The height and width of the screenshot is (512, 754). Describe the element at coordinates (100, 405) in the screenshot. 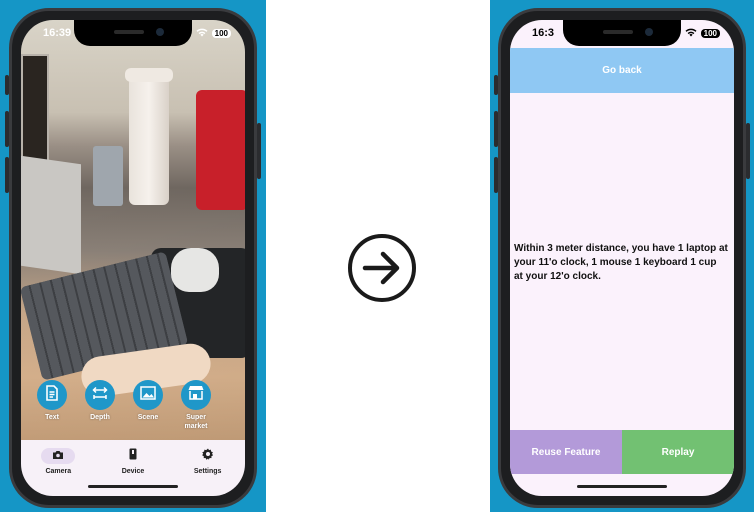

I see `mode-depth-button: Depth` at that location.